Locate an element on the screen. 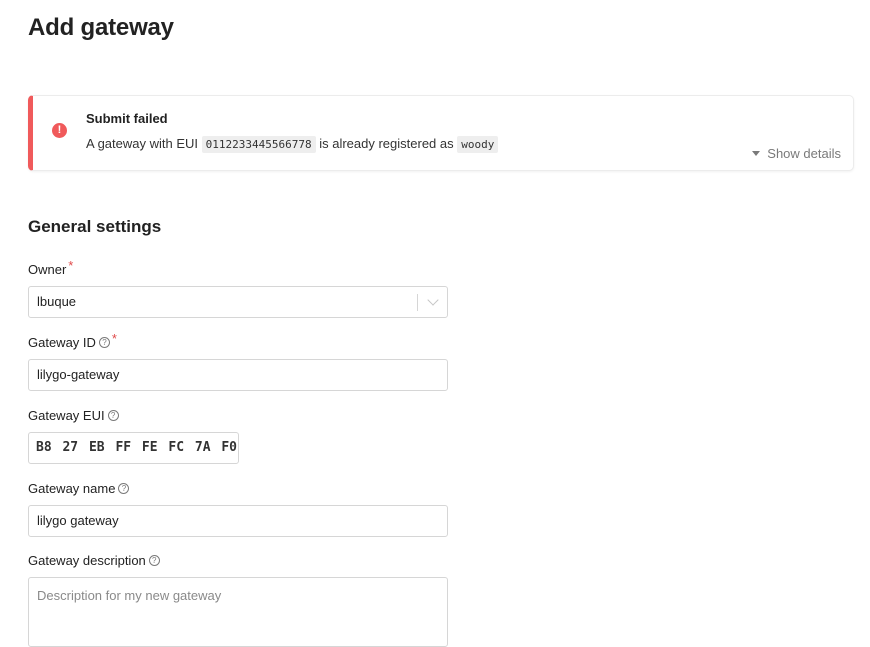 The image size is (870, 647). owner-field: Owner * lbuque is located at coordinates (238, 288).